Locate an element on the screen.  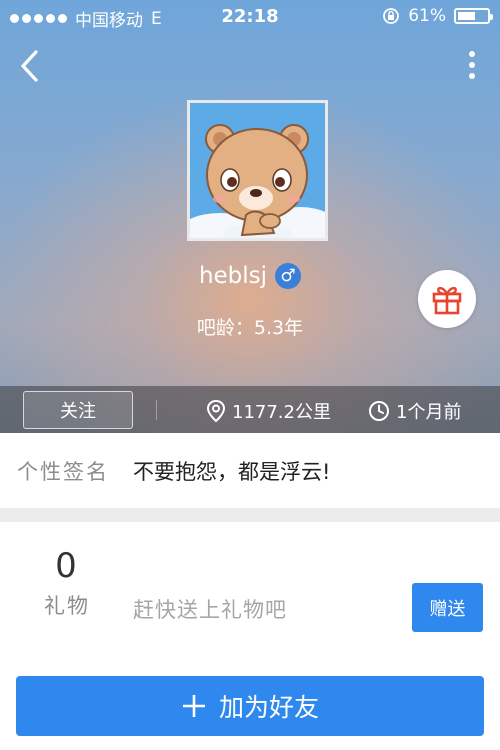
more-options-button is located at coordinates (472, 66).